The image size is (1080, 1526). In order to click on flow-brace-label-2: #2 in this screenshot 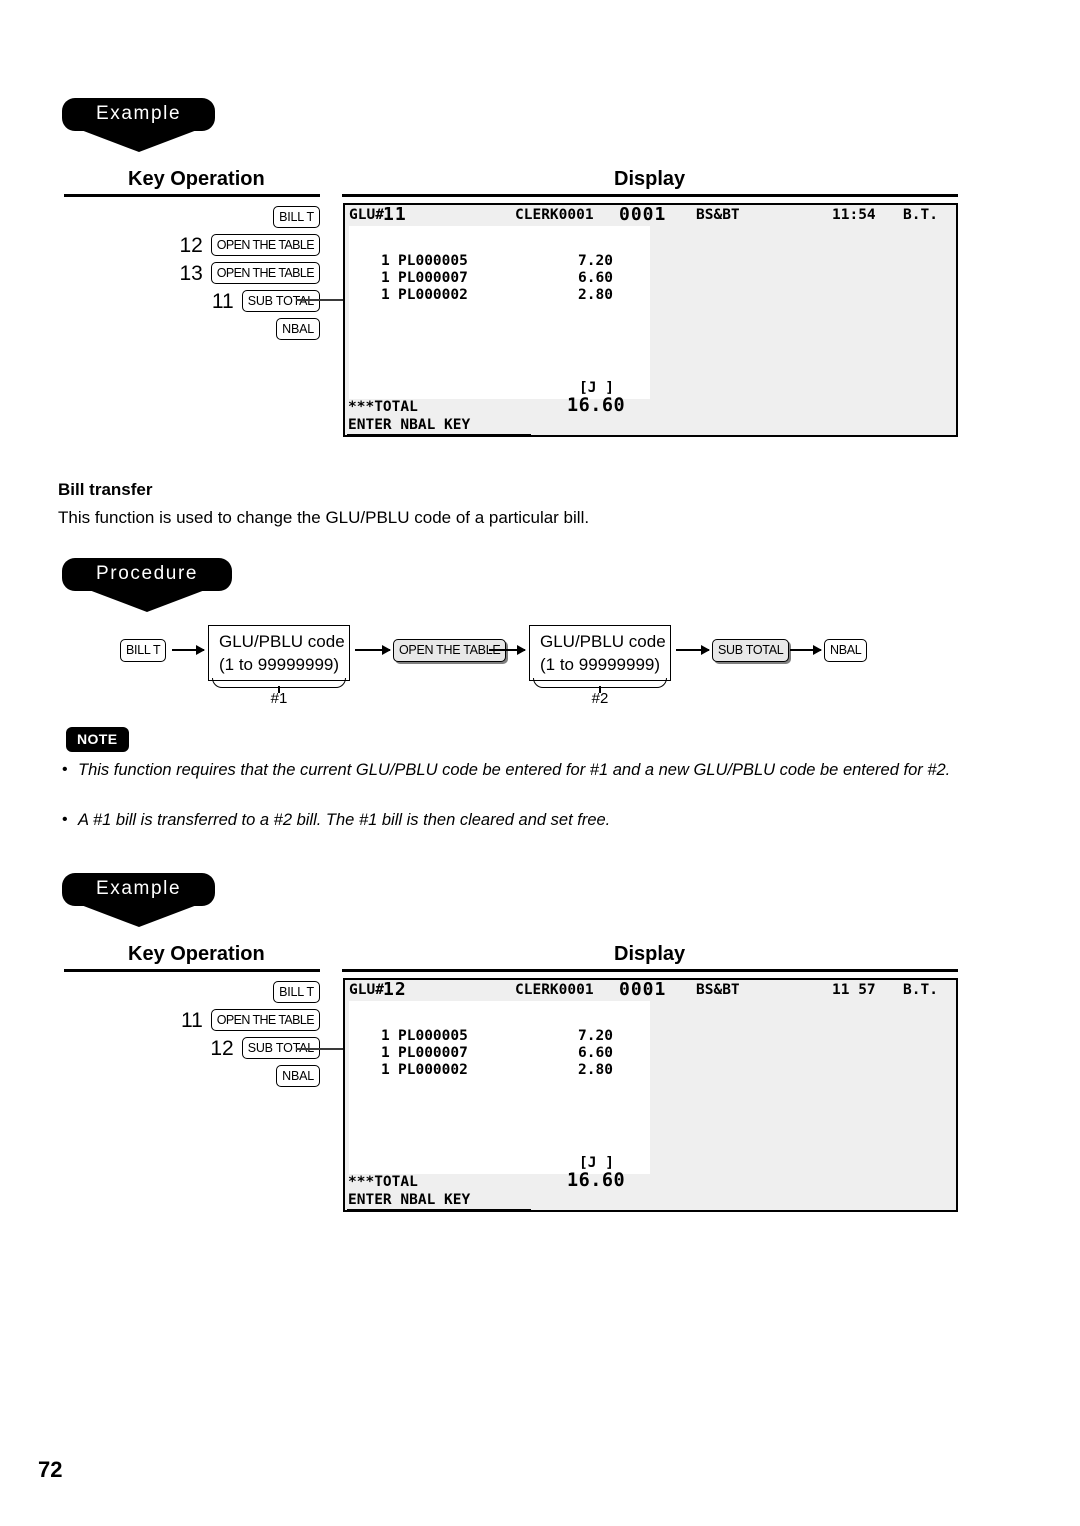, I will do `click(600, 698)`.